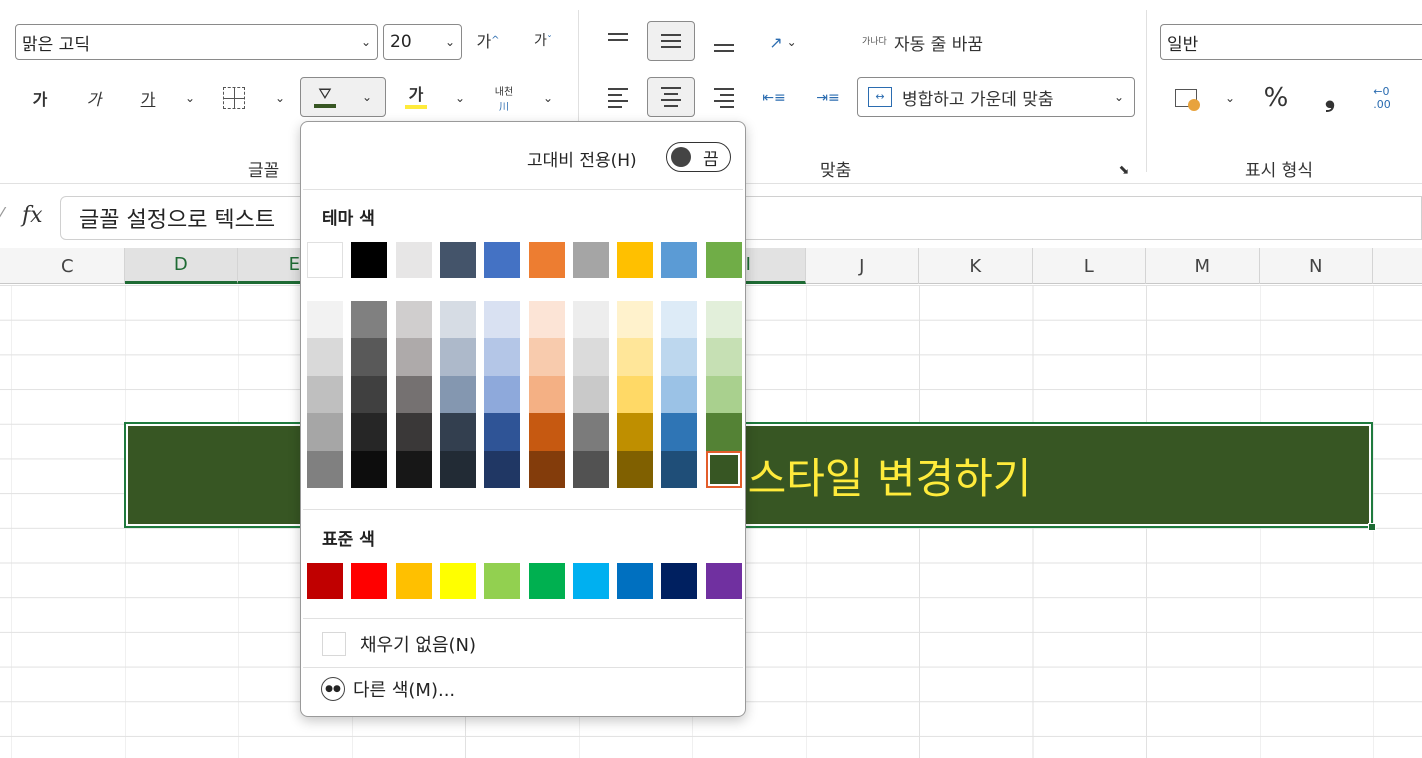  What do you see at coordinates (671, 97) in the screenshot?
I see `align-center-button` at bounding box center [671, 97].